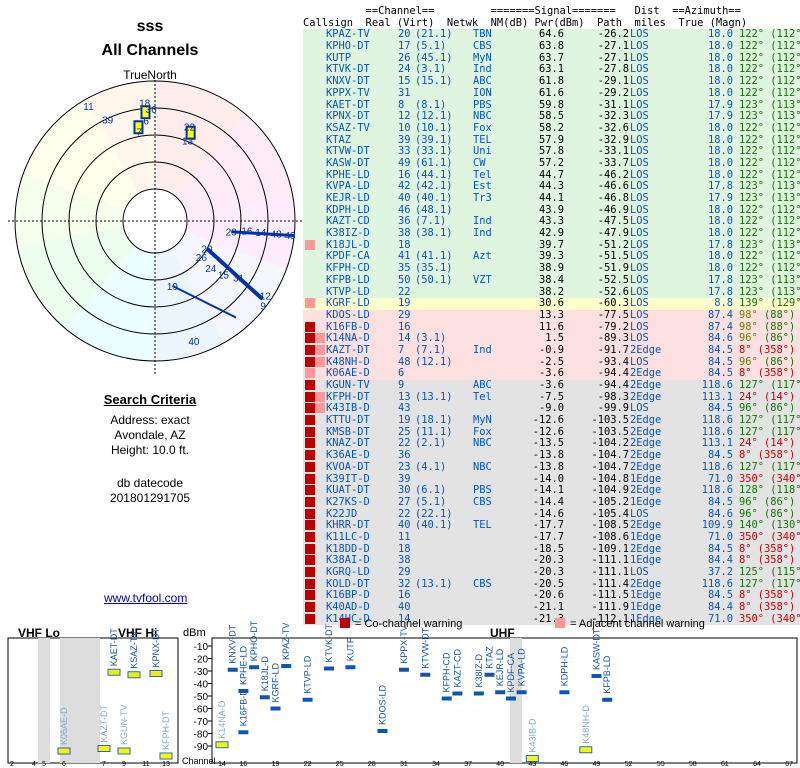  What do you see at coordinates (348, 46) in the screenshot?
I see `cell-call: KPHO-DT` at bounding box center [348, 46].